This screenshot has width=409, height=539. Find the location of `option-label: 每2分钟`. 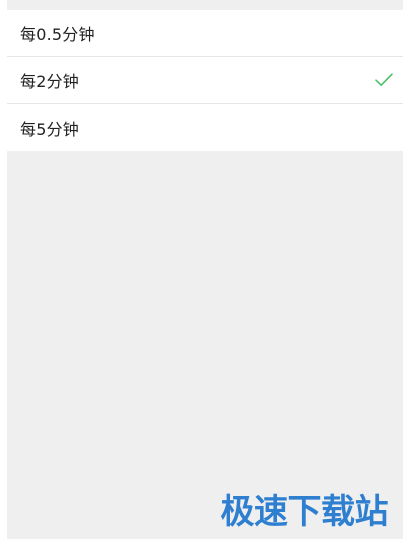

option-label: 每2分钟 is located at coordinates (49, 81).